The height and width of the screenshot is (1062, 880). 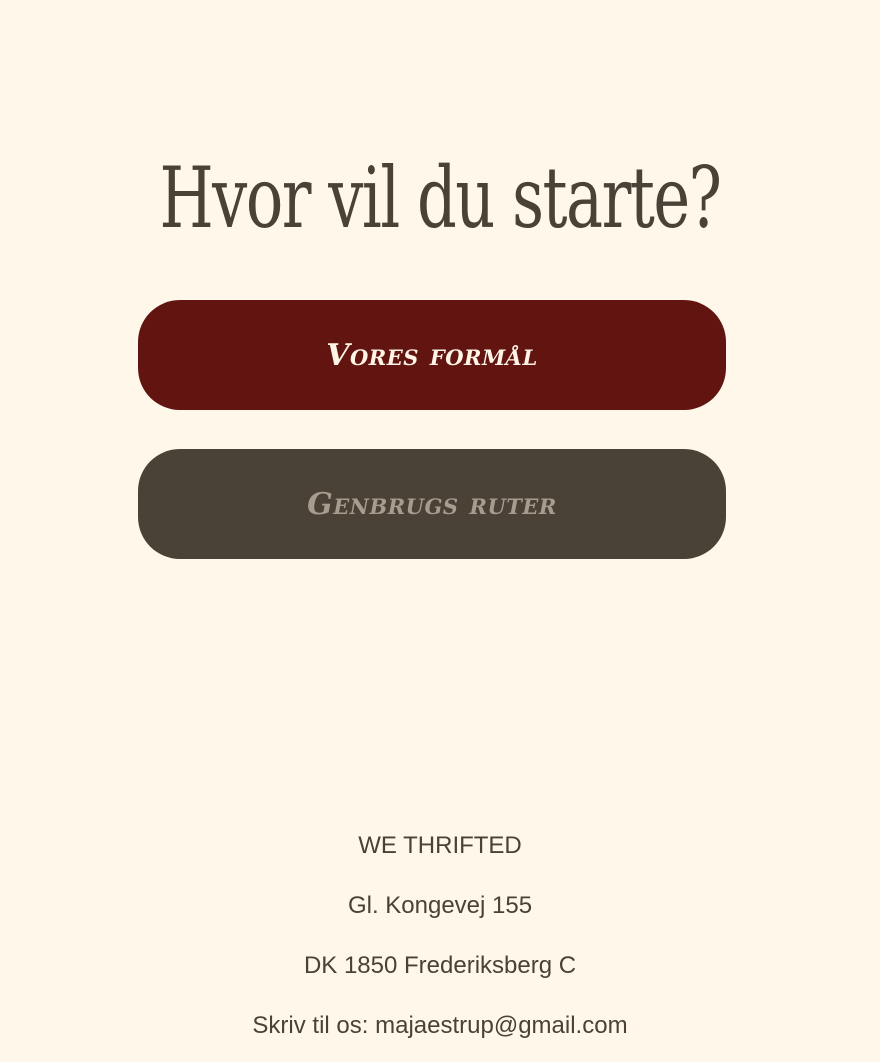 What do you see at coordinates (440, 198) in the screenshot?
I see `page-heading: Hvor vil du starte?` at bounding box center [440, 198].